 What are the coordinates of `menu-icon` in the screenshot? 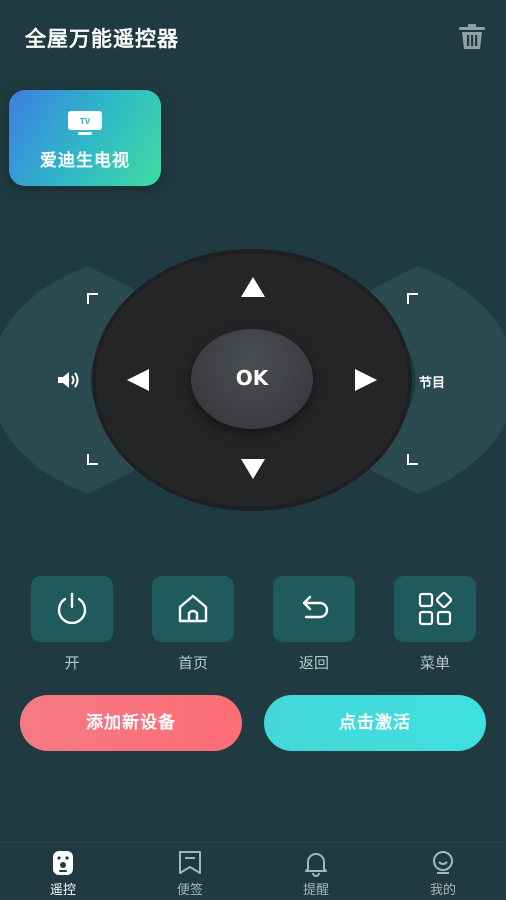 It's located at (435, 608).